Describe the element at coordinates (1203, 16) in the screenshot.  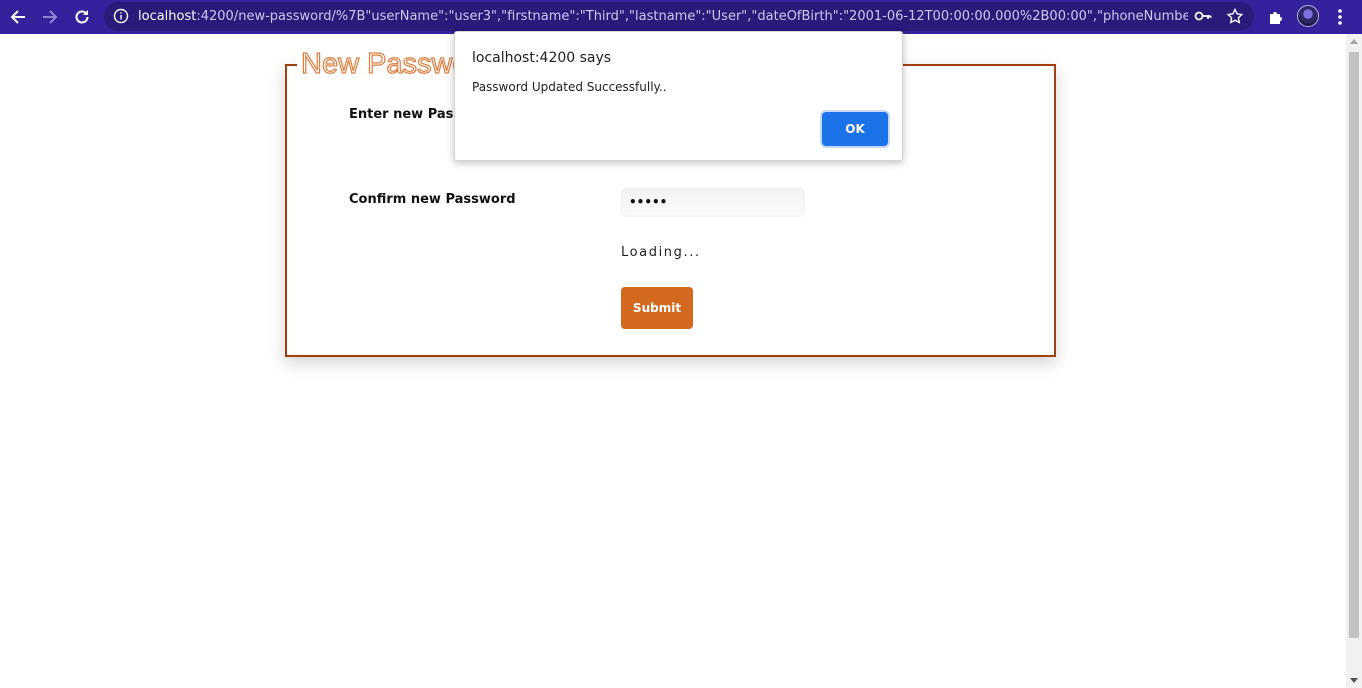
I see `key-icon` at that location.